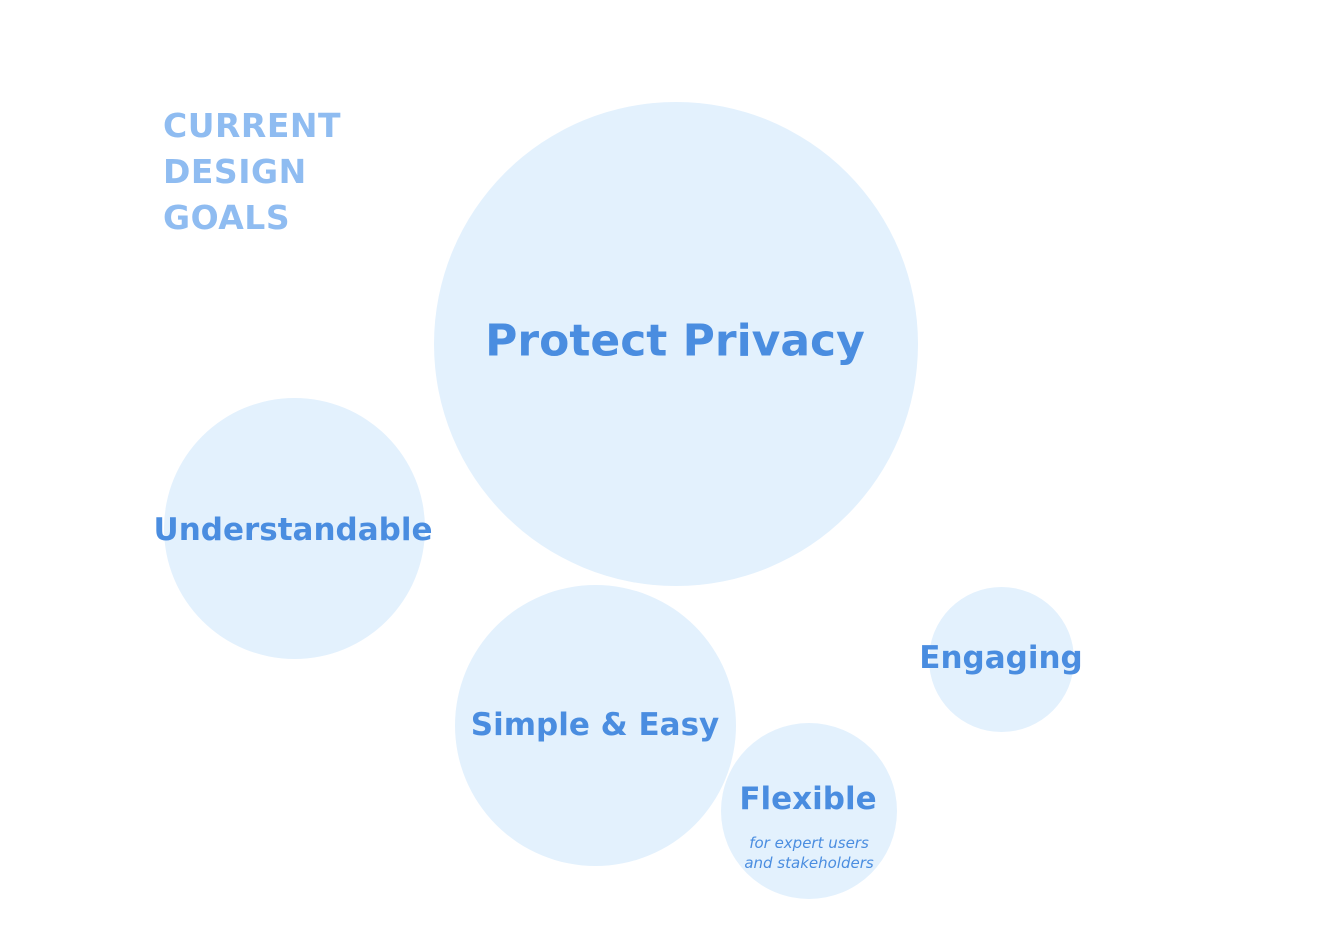  Describe the element at coordinates (293, 530) in the screenshot. I see `goal-label-understandable: Understandable` at that location.